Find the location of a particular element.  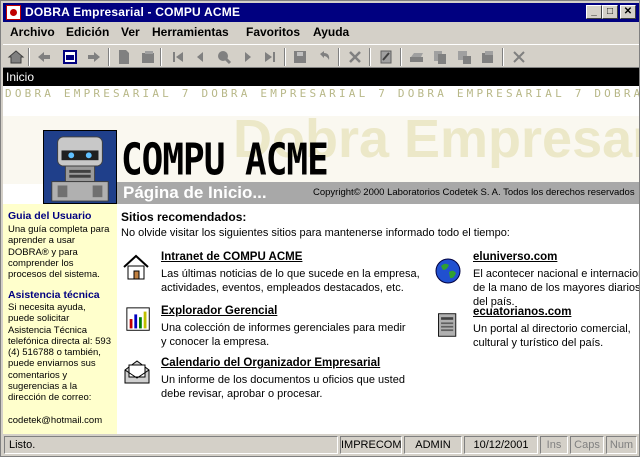

next-icon is located at coordinates (248, 57).